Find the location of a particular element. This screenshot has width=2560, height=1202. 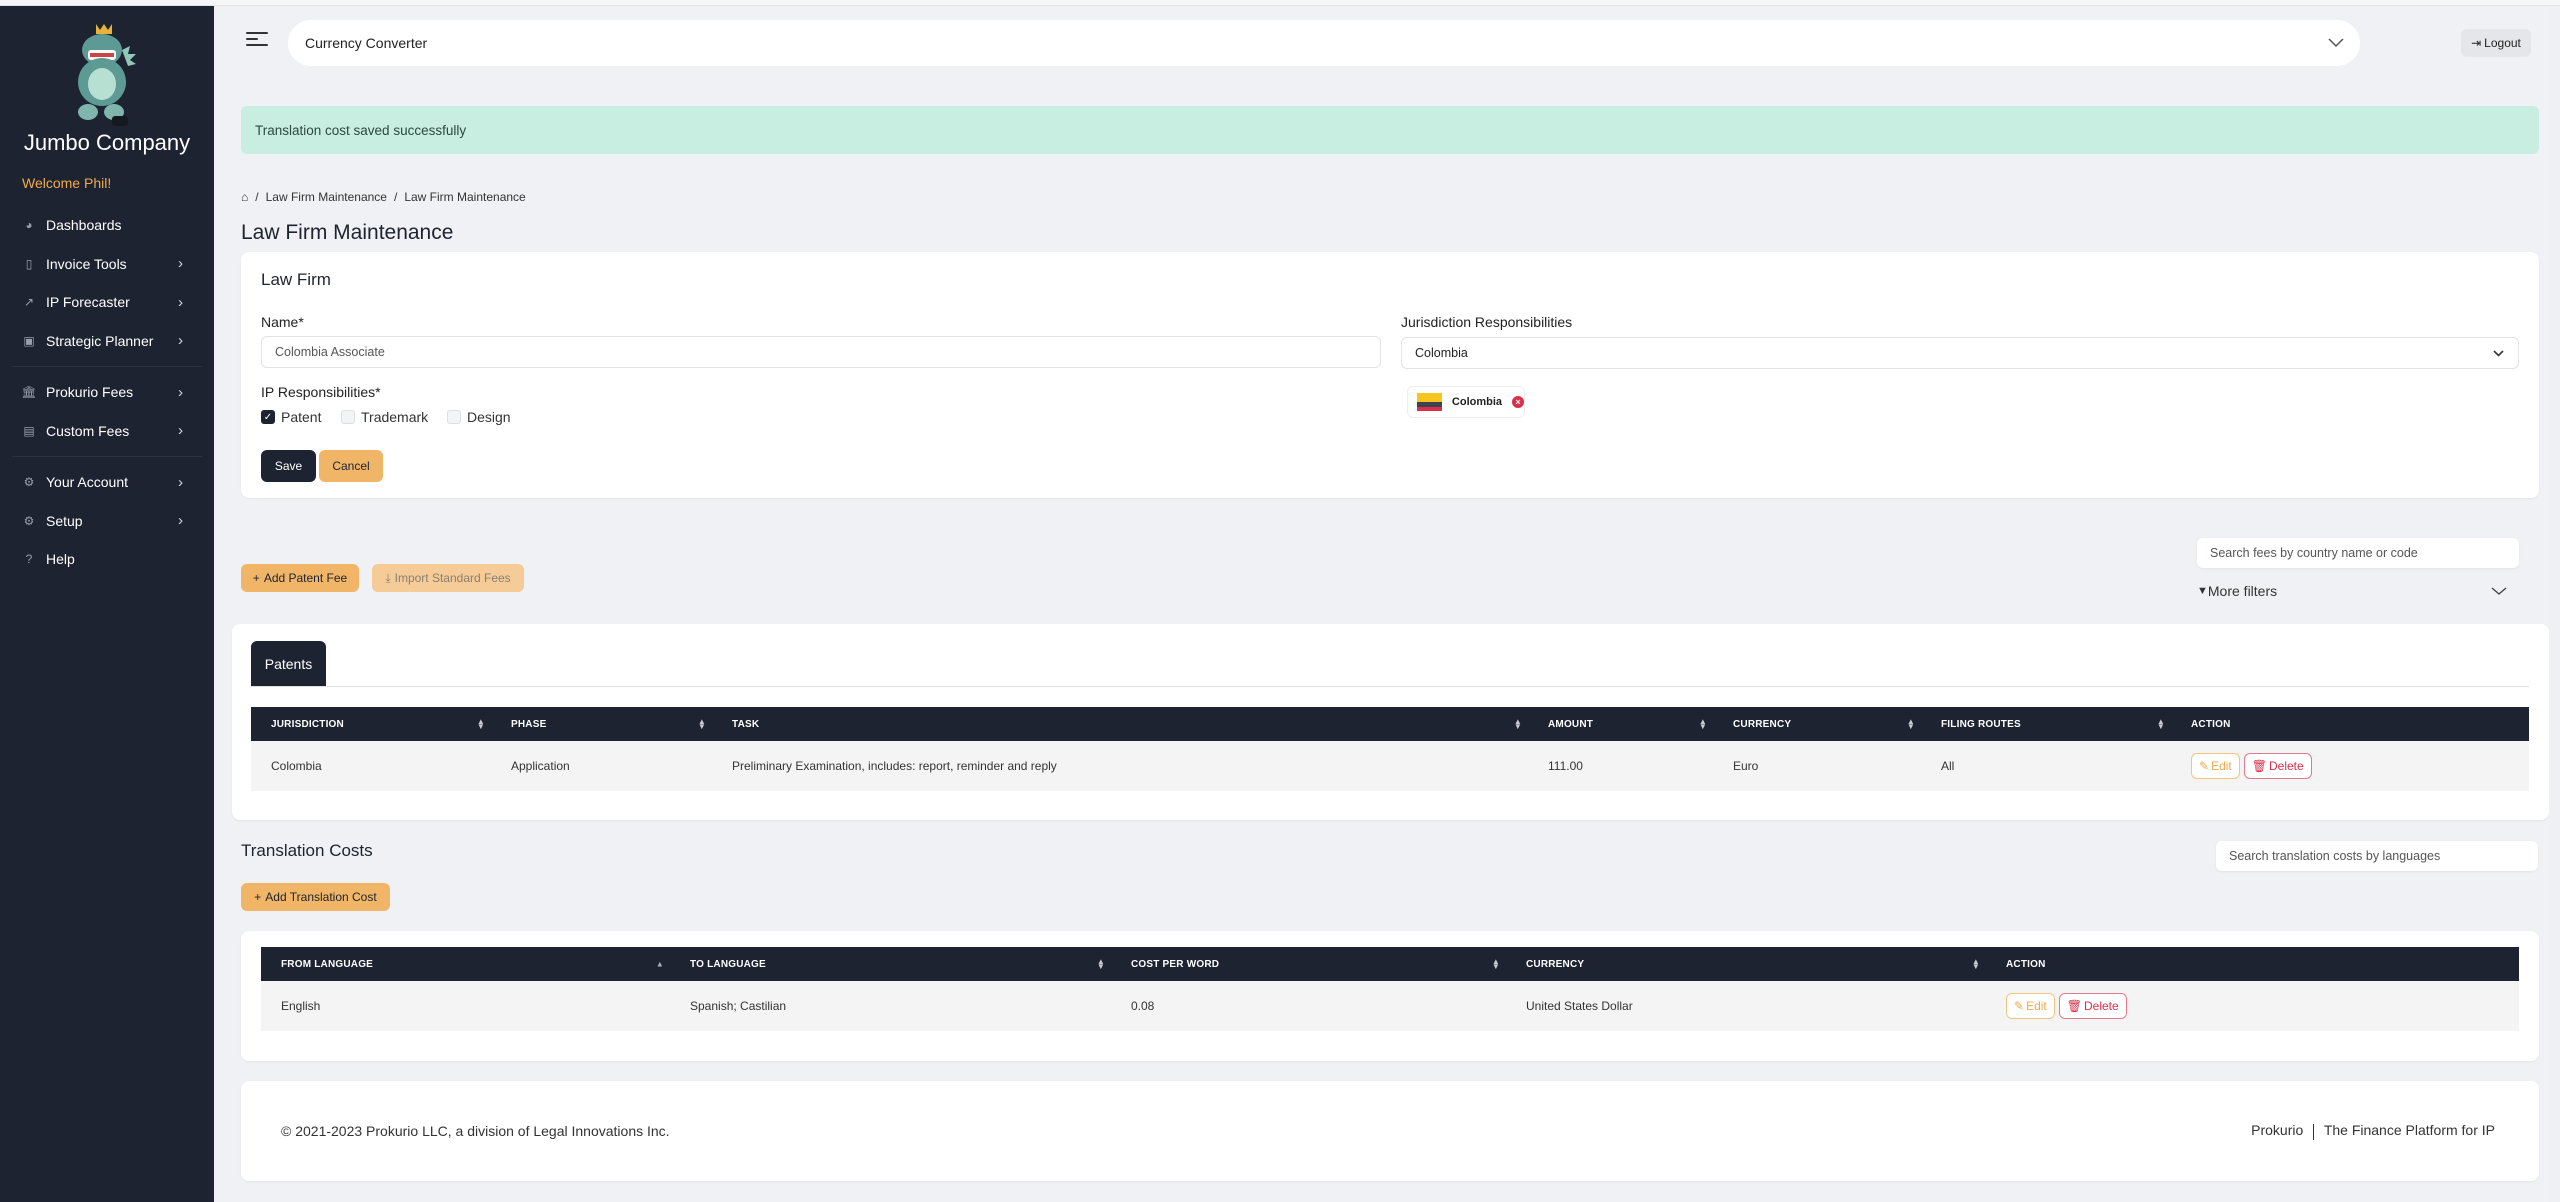

import-standard-fees-button: ⤓ Import Standard Fees is located at coordinates (448, 578).